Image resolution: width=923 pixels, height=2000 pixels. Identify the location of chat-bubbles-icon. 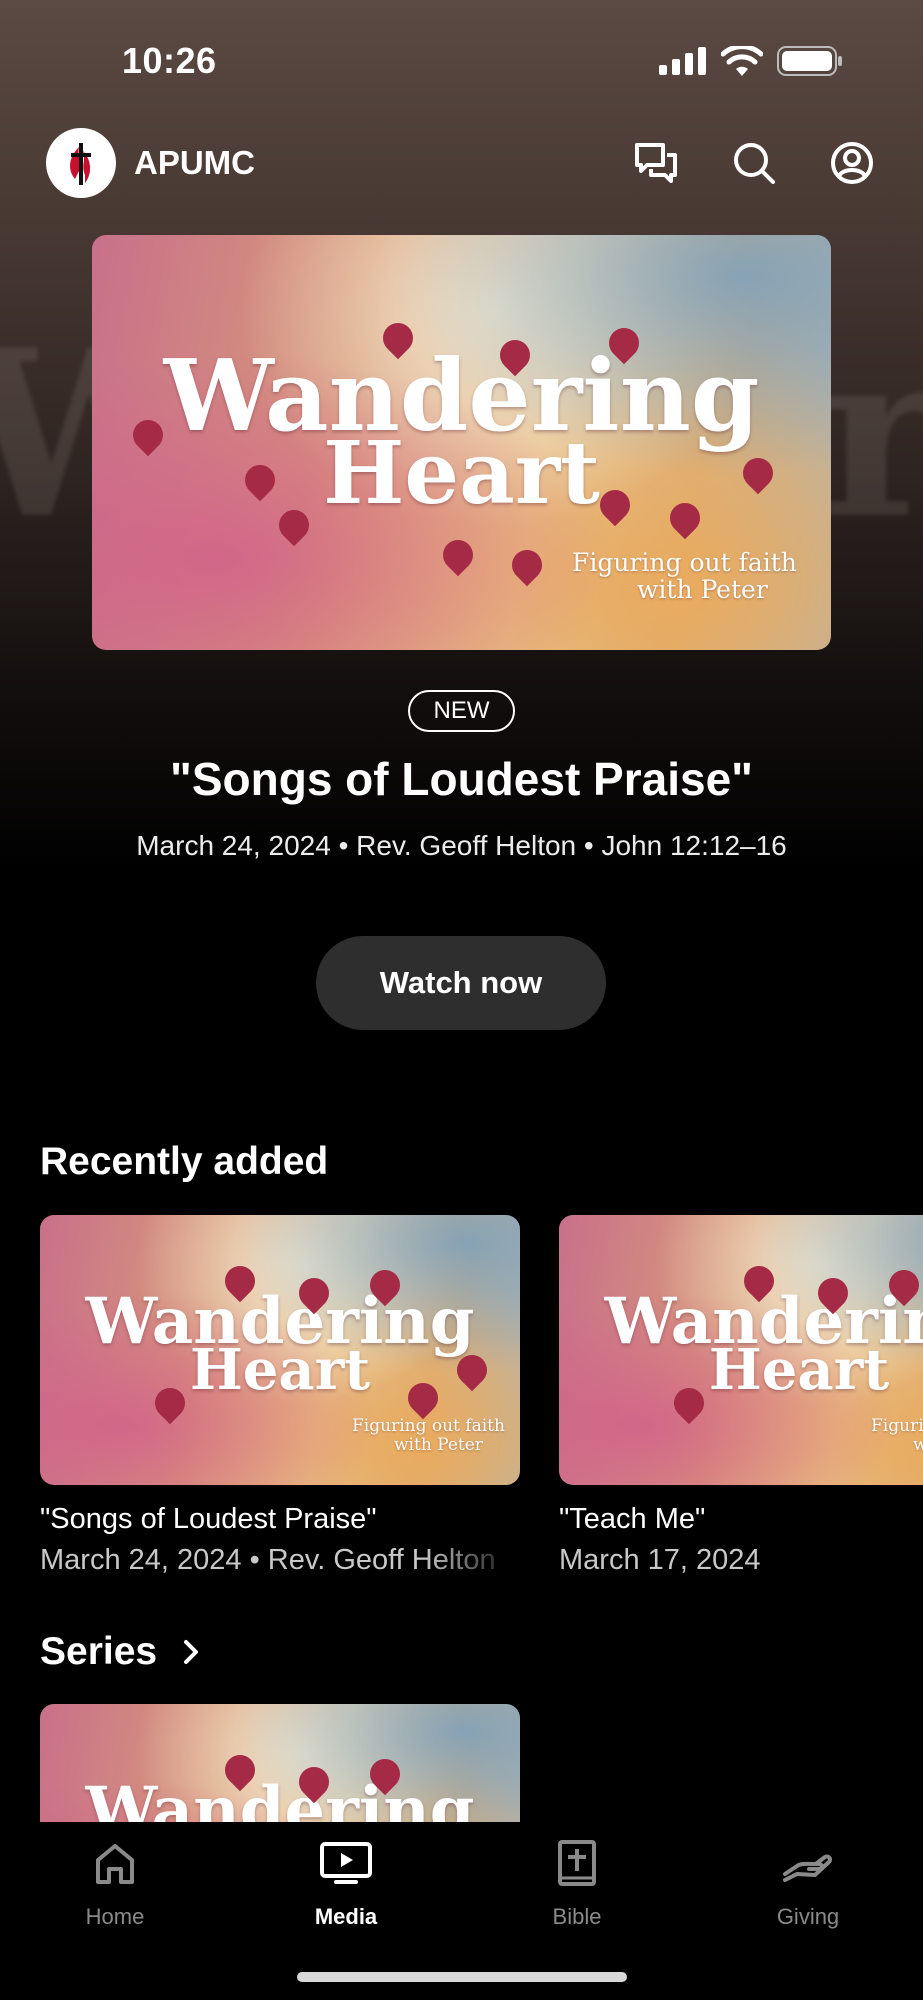
(656, 163).